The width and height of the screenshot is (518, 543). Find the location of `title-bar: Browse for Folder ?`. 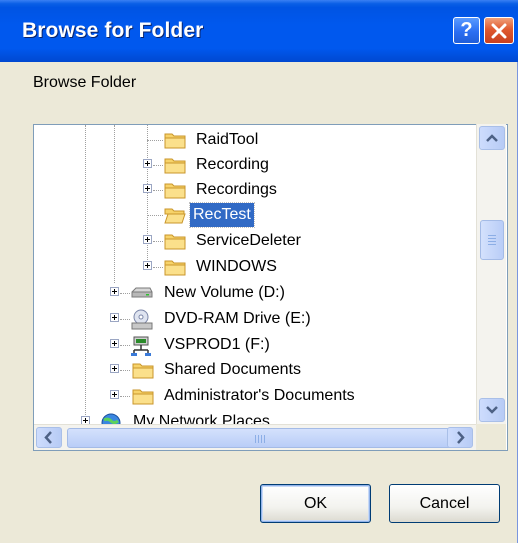

title-bar: Browse for Folder ? is located at coordinates (259, 31).